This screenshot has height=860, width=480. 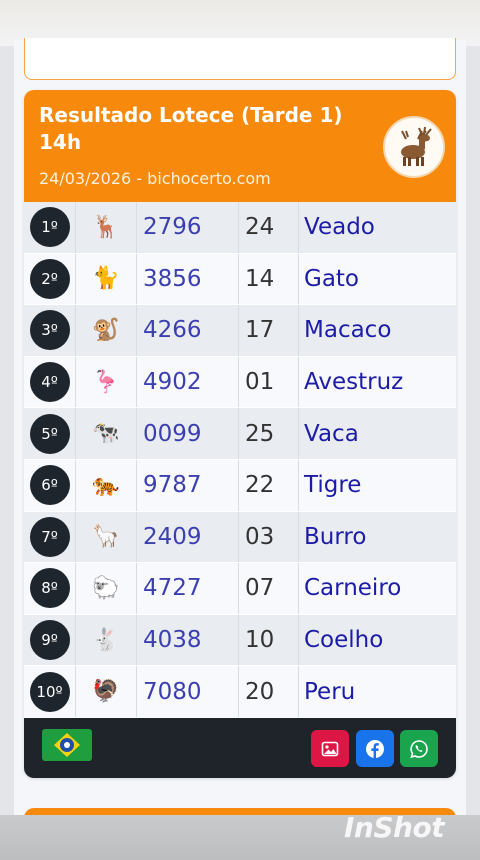 I want to click on animal-name: Gato, so click(x=377, y=279).